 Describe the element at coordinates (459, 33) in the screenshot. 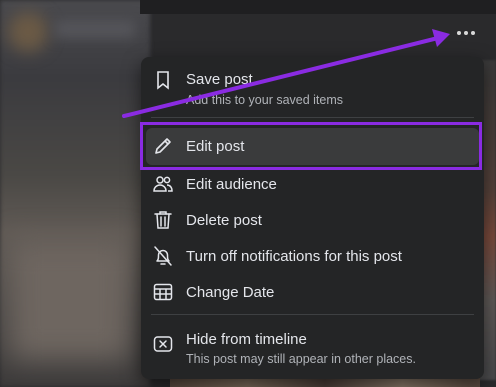

I see `more-horizontal-icon` at that location.